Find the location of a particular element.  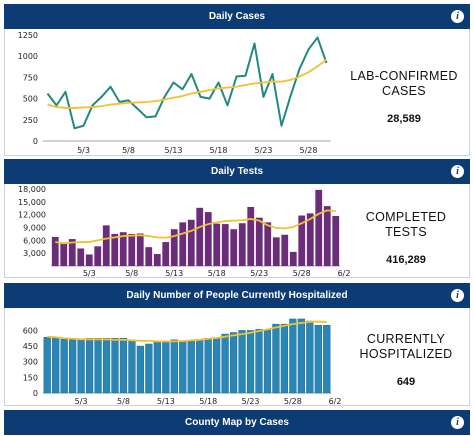

y-tick-label: 1000 is located at coordinates (28, 56).